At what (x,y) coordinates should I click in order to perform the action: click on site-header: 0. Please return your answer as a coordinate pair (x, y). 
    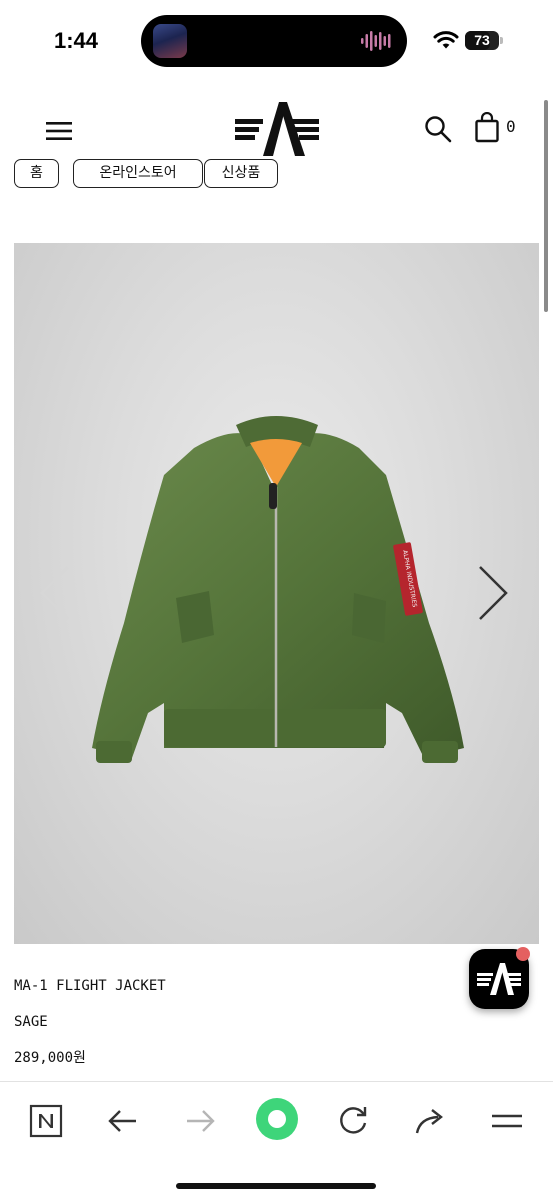
    Looking at the image, I should click on (276, 127).